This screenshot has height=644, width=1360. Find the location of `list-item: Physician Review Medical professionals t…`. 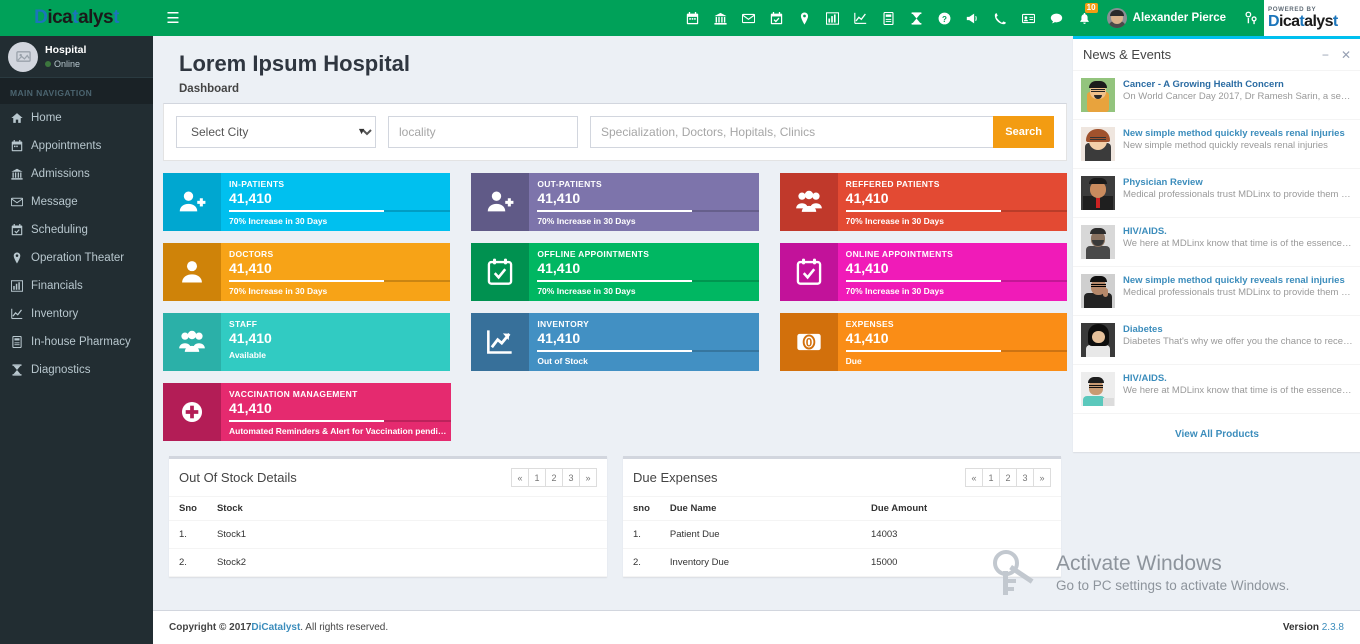

list-item: Physician Review Medical professionals t… is located at coordinates (1216, 193).